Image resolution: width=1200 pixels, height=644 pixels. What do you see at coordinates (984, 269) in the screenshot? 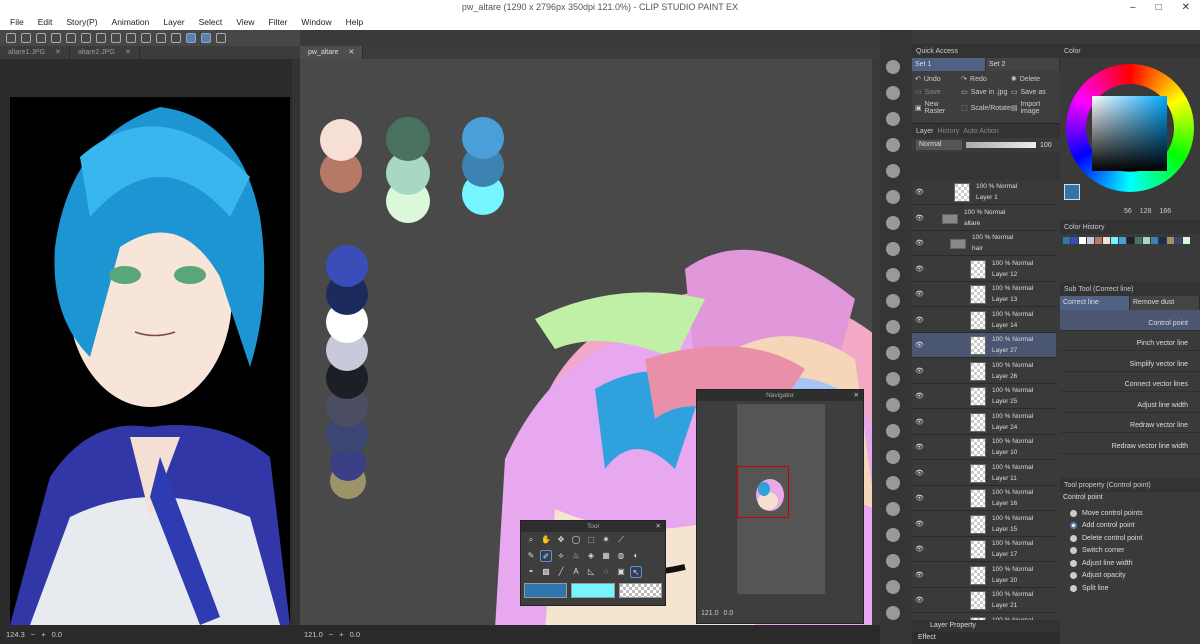
I see `layer-row: 👁 100 % Normal Layer 12` at bounding box center [984, 269].